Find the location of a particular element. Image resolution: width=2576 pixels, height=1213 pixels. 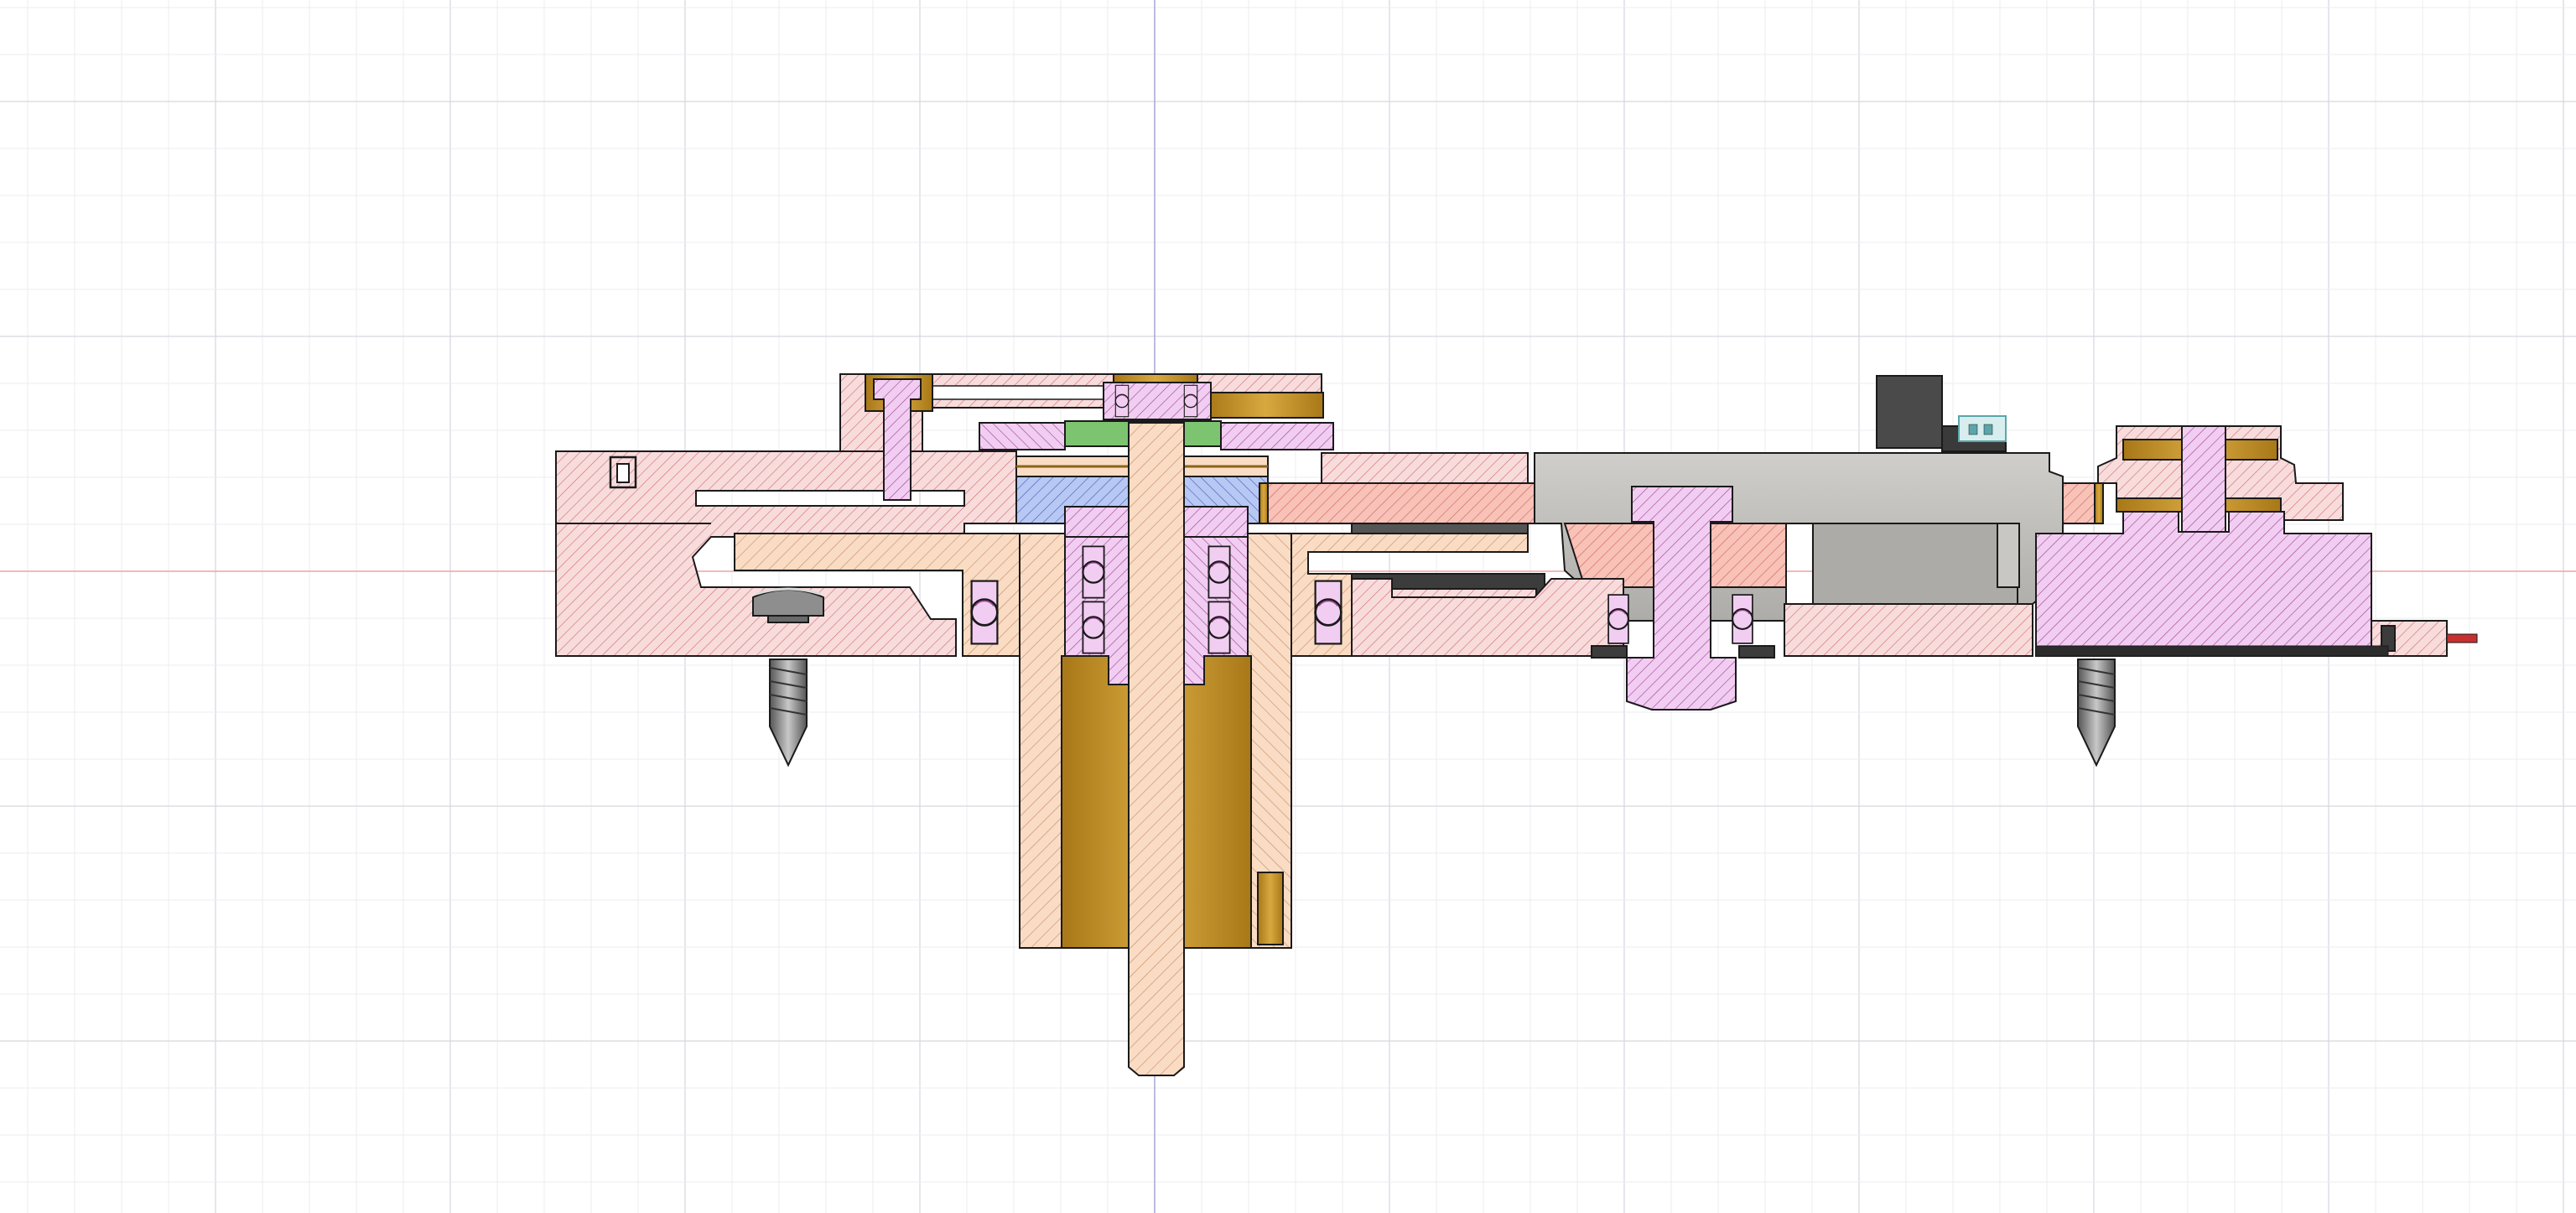

sensor-block is located at coordinates (1909, 412).